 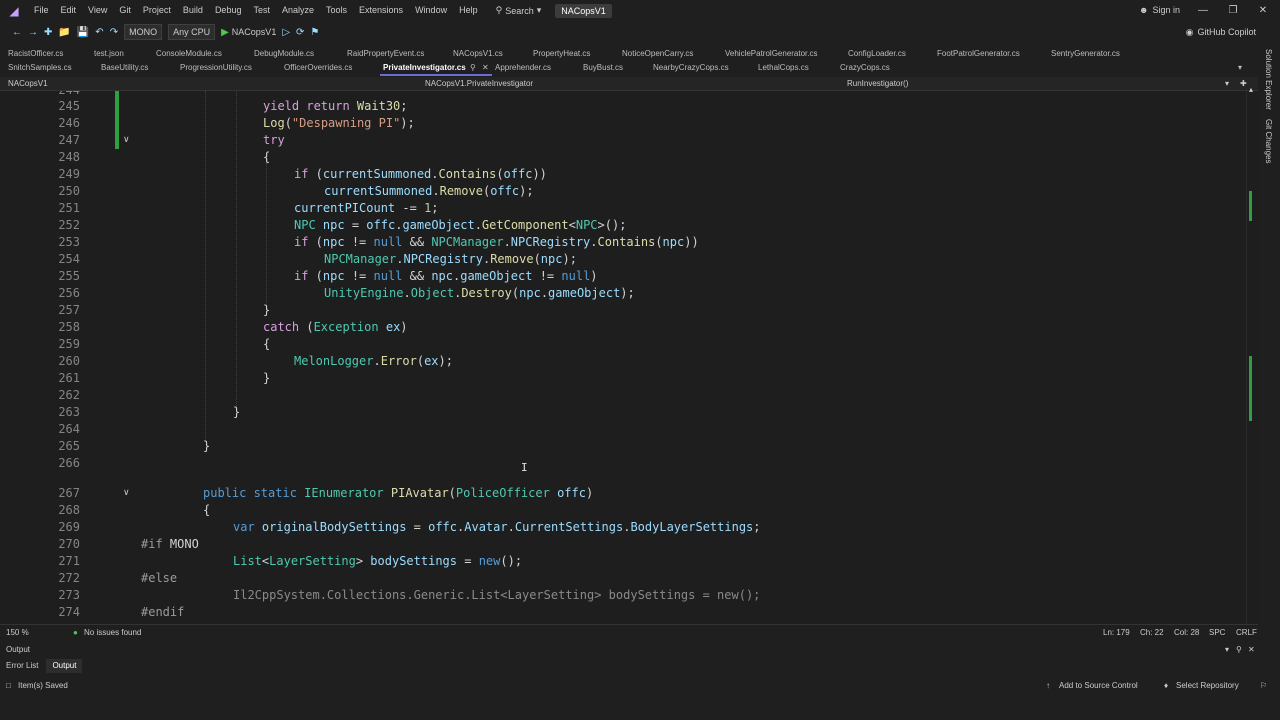 What do you see at coordinates (1233, 10) in the screenshot?
I see `maximize-button: ❐` at bounding box center [1233, 10].